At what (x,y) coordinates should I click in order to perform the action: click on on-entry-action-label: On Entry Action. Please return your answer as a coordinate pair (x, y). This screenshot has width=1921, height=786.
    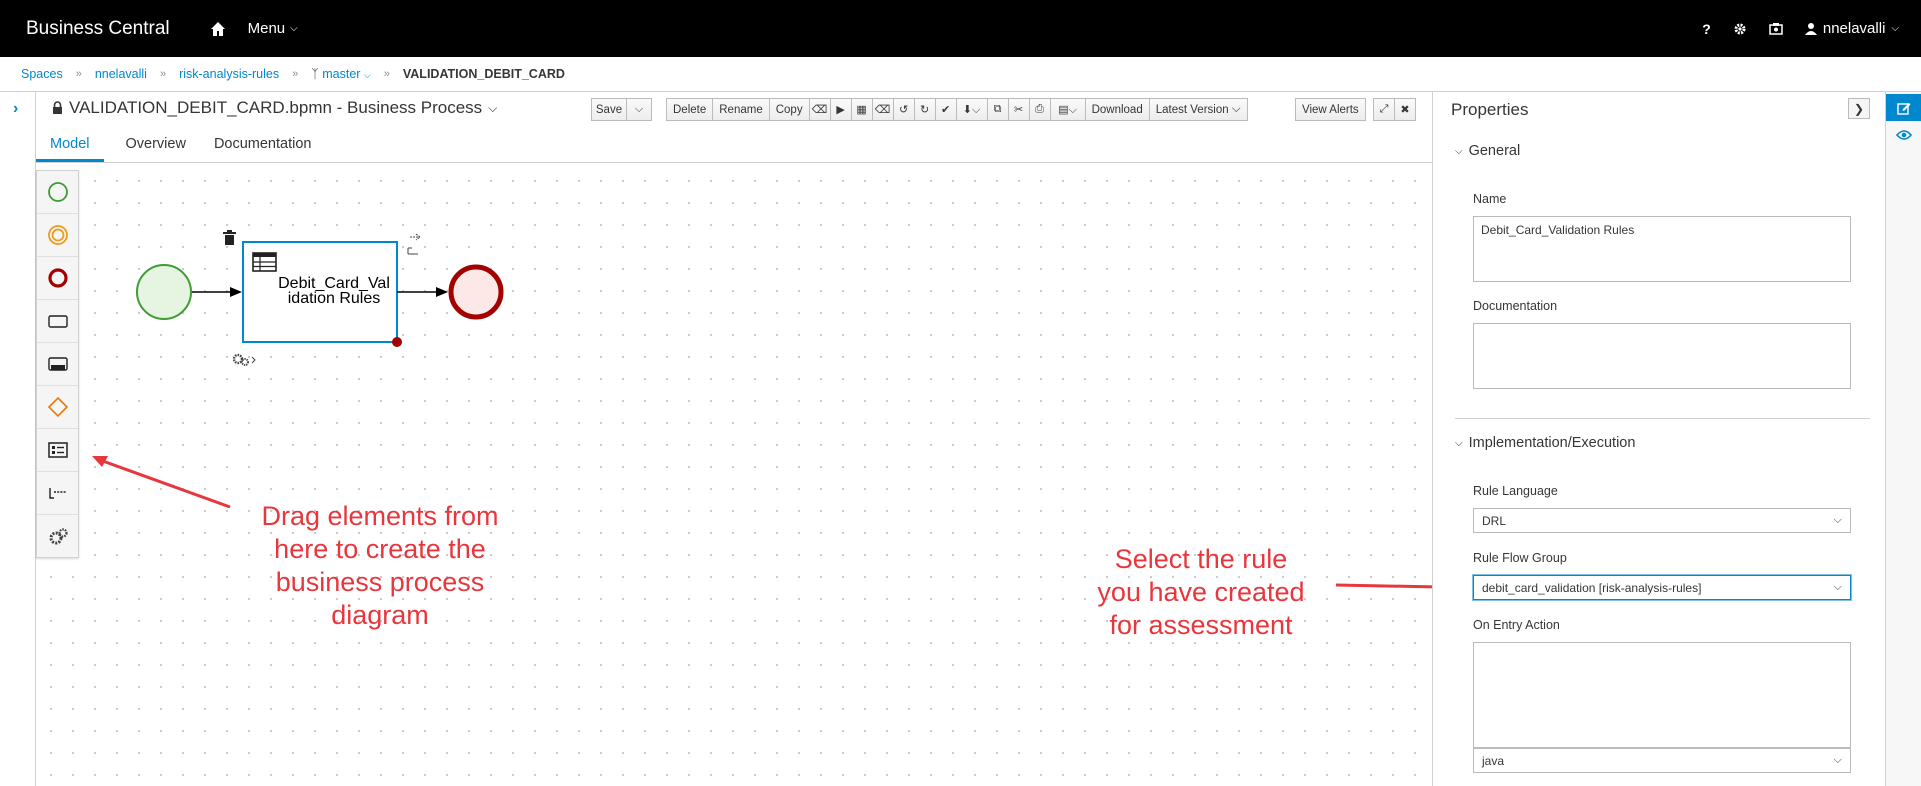
    Looking at the image, I should click on (1516, 625).